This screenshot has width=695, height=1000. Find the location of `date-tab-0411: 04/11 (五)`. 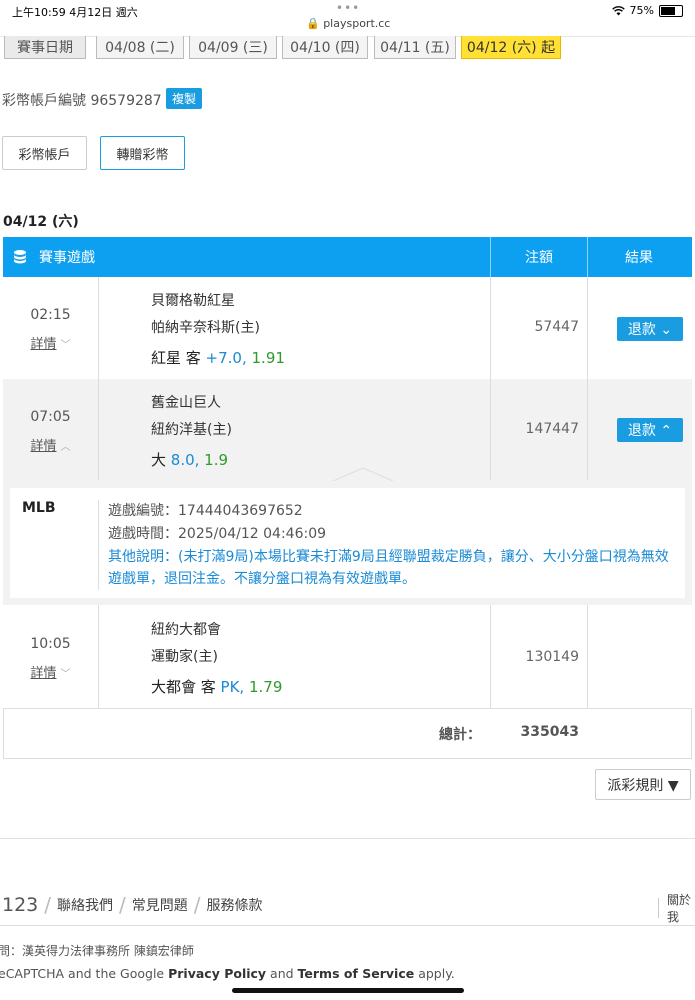

date-tab-0411: 04/11 (五) is located at coordinates (415, 47).